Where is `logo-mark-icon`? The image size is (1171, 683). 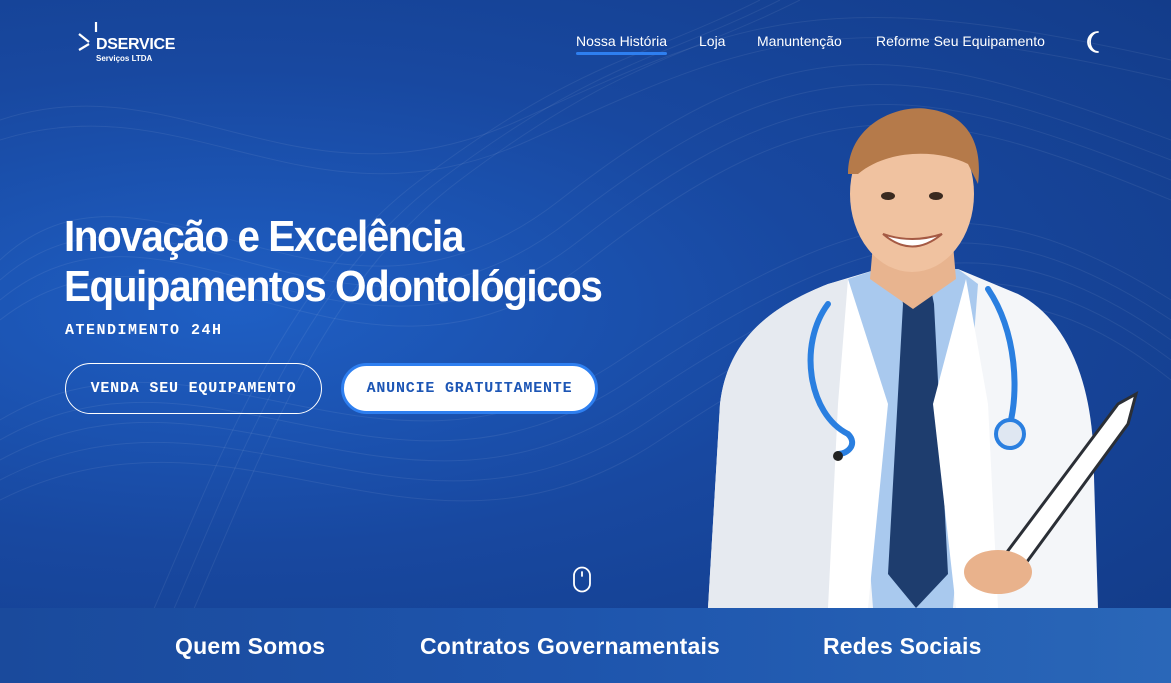 logo-mark-icon is located at coordinates (88, 36).